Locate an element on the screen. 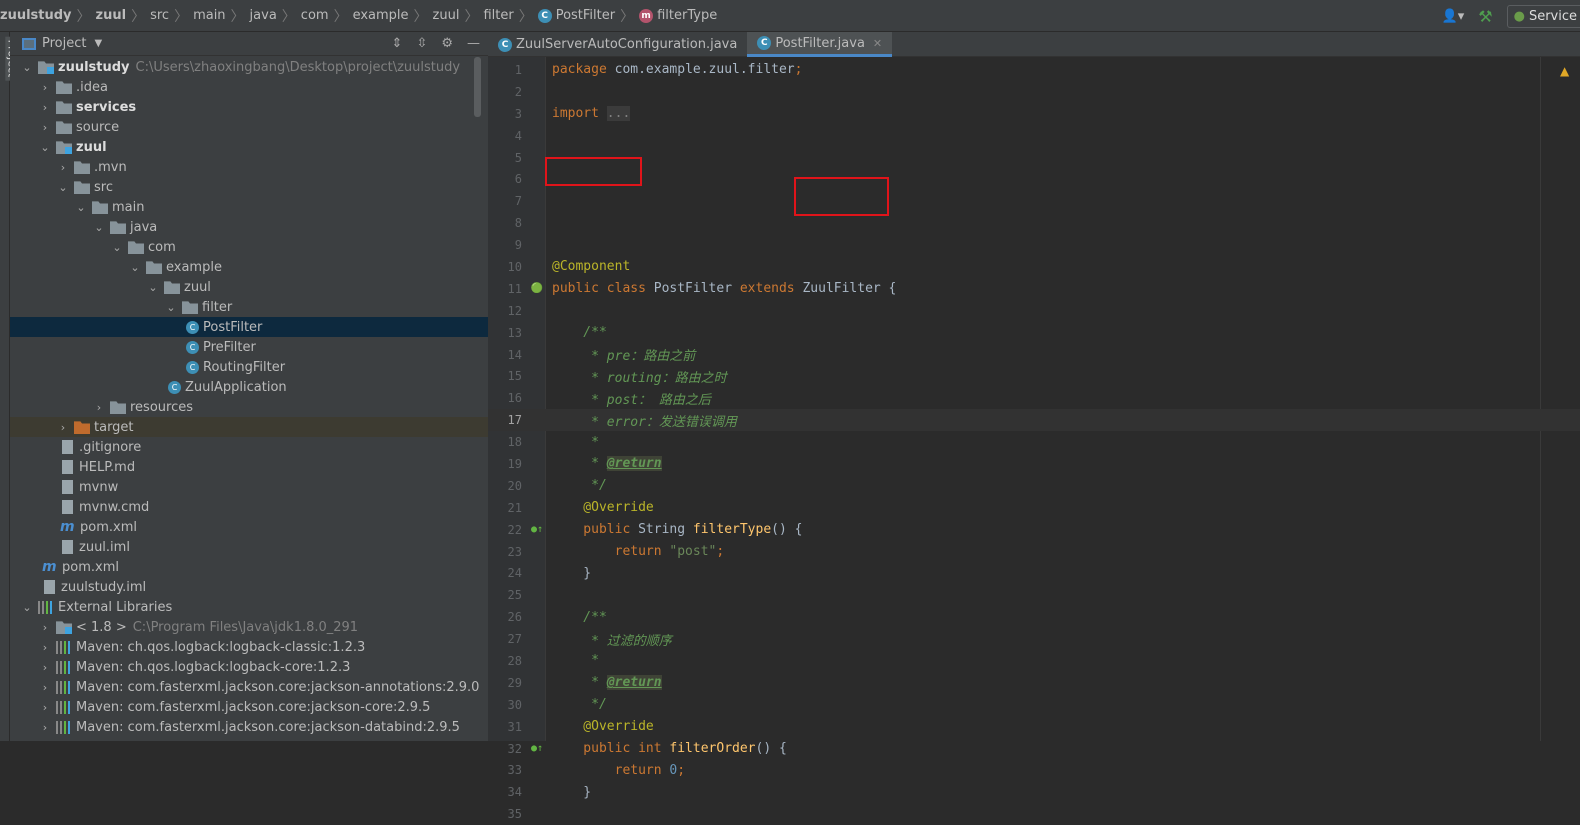 This screenshot has width=1580, height=825. code-line: 34 } is located at coordinates (1034, 792).